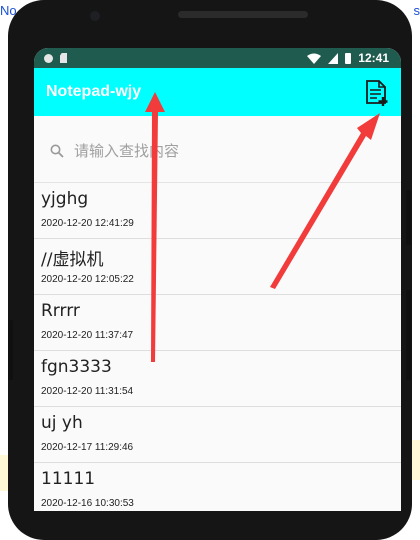  What do you see at coordinates (217, 487) in the screenshot?
I see `note-item: 11111 2020-12-16 10:30:53` at bounding box center [217, 487].